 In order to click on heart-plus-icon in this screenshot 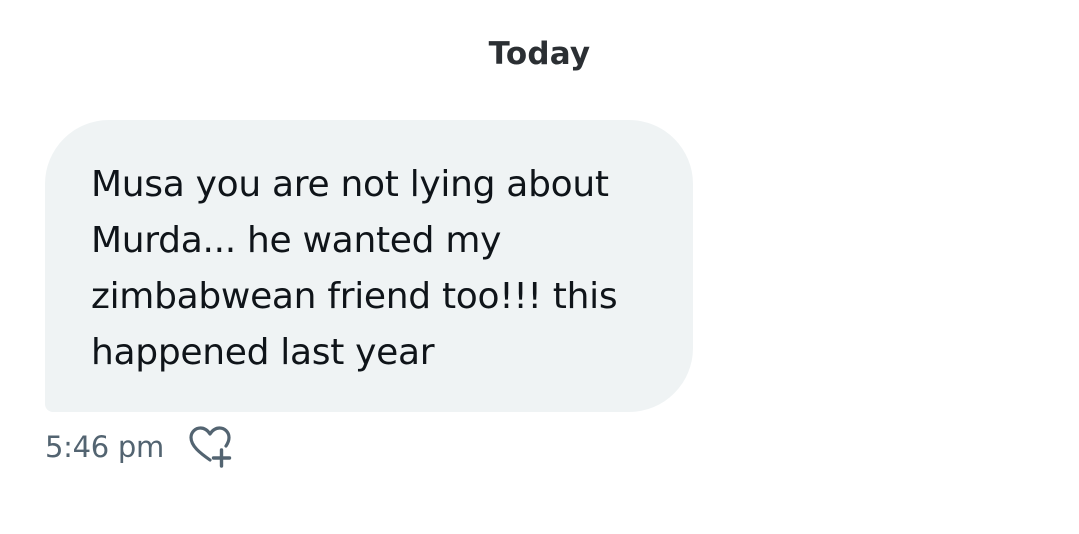, I will do `click(210, 447)`.